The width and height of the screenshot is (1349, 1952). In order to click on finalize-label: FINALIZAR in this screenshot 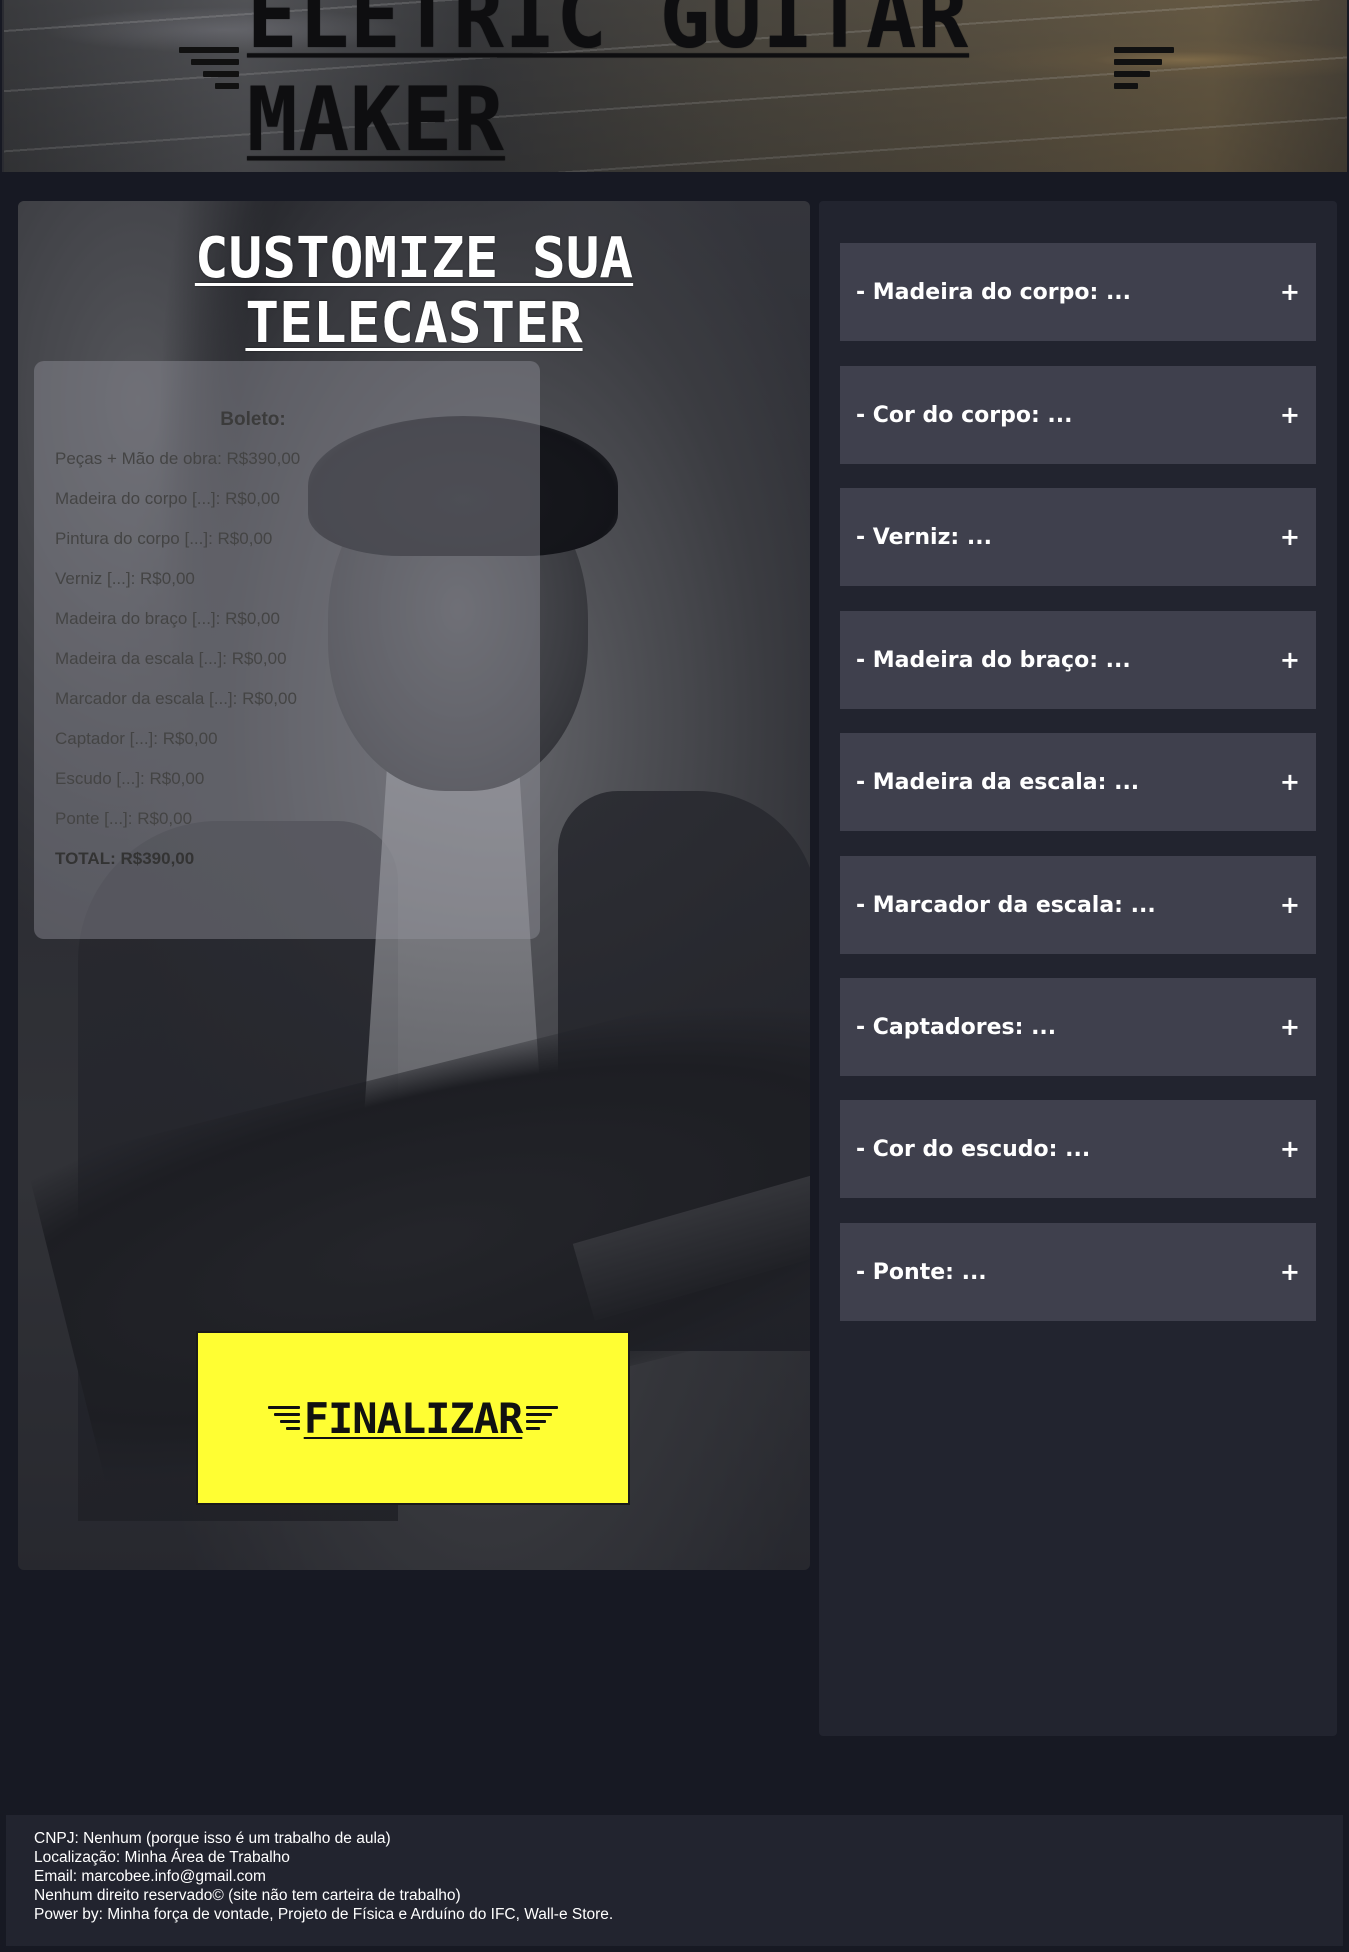, I will do `click(413, 1418)`.